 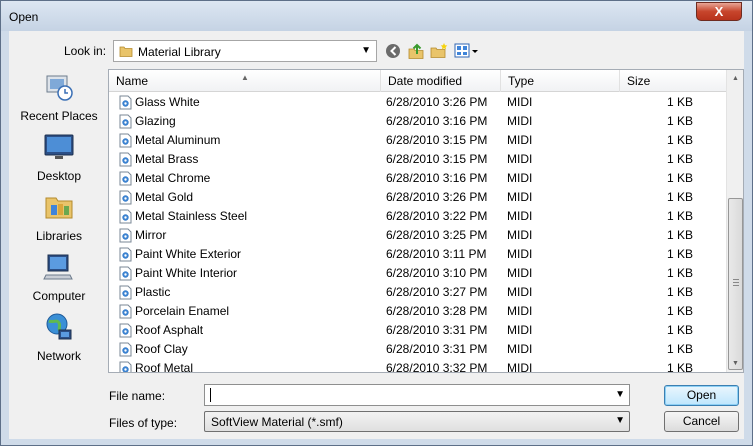 I want to click on place-label: Recent Places, so click(x=59, y=116).